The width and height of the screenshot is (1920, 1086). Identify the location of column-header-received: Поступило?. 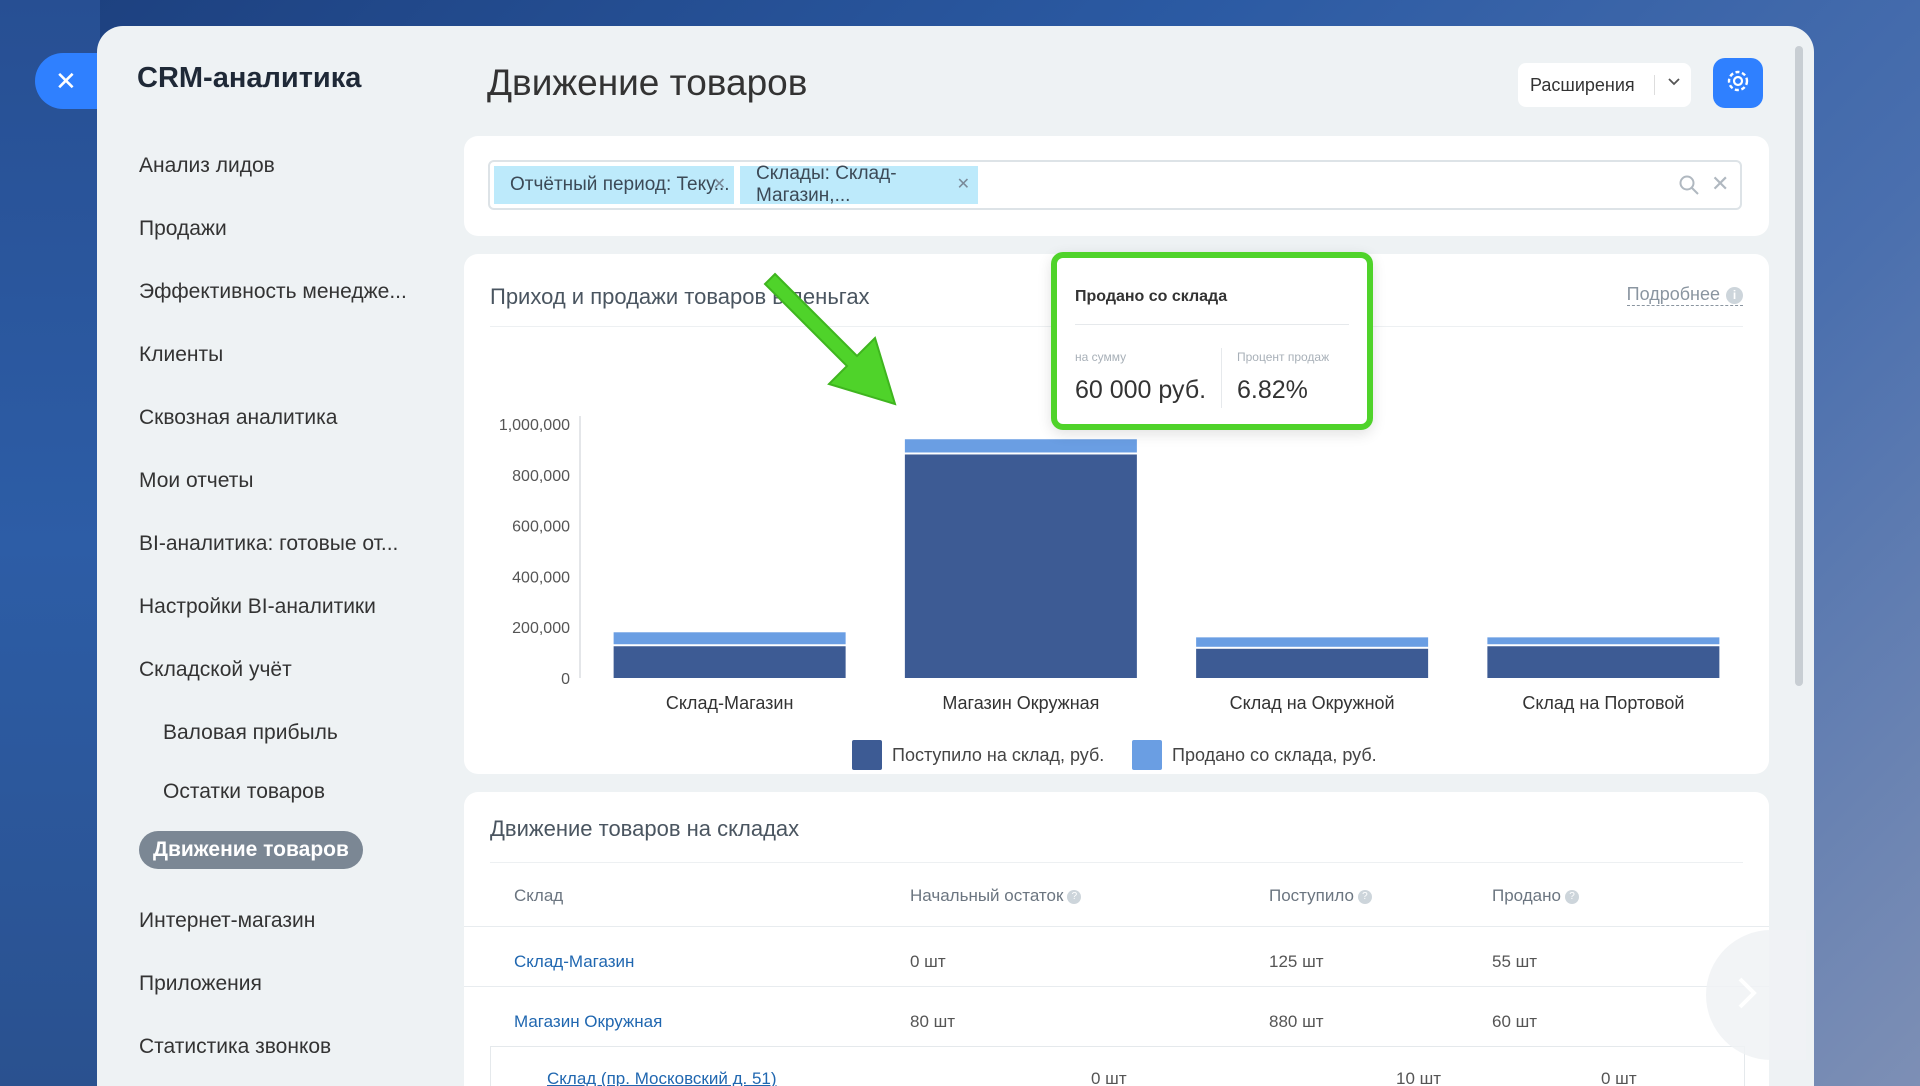
(1320, 896).